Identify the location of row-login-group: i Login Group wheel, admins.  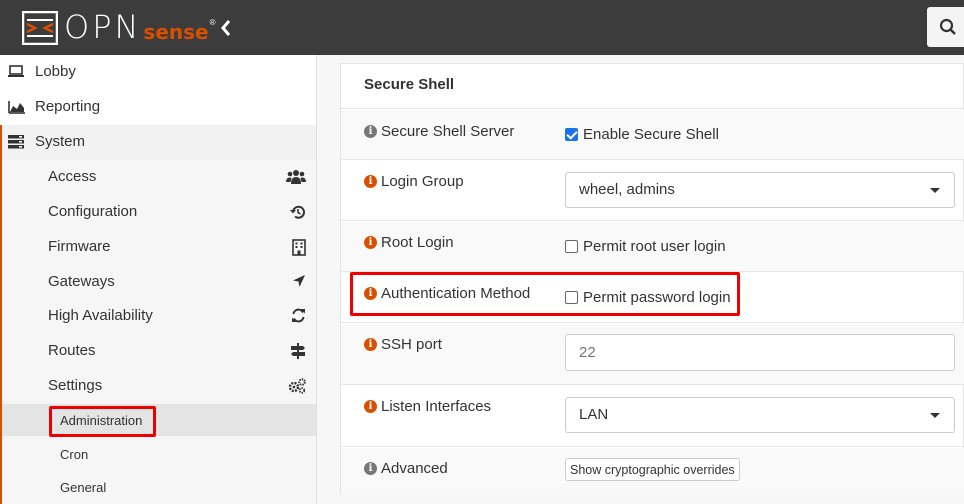
(652, 191).